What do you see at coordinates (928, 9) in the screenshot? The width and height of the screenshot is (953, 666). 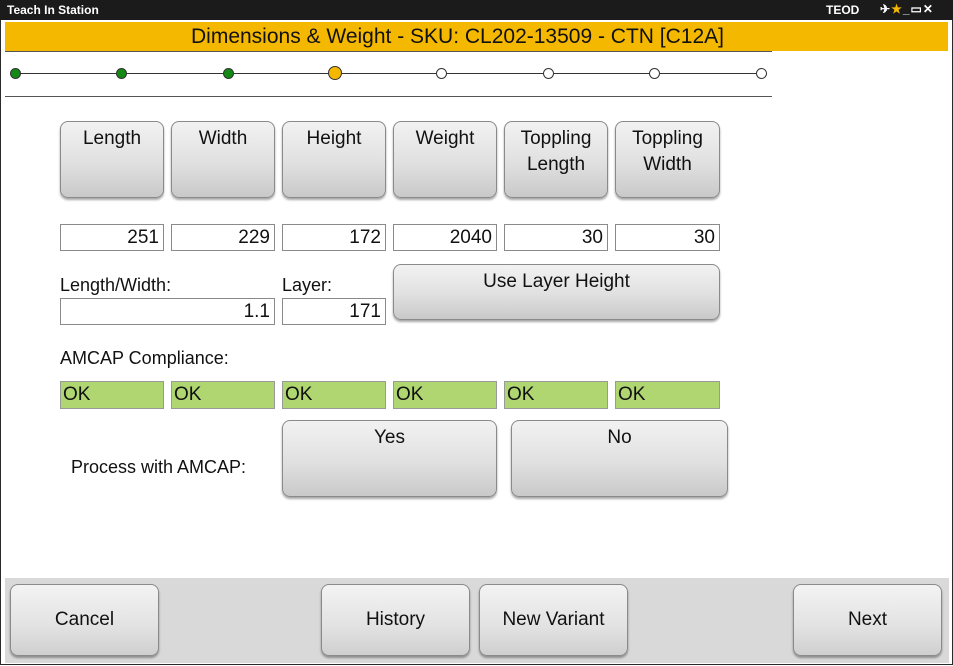 I see `close-icon: ✕` at bounding box center [928, 9].